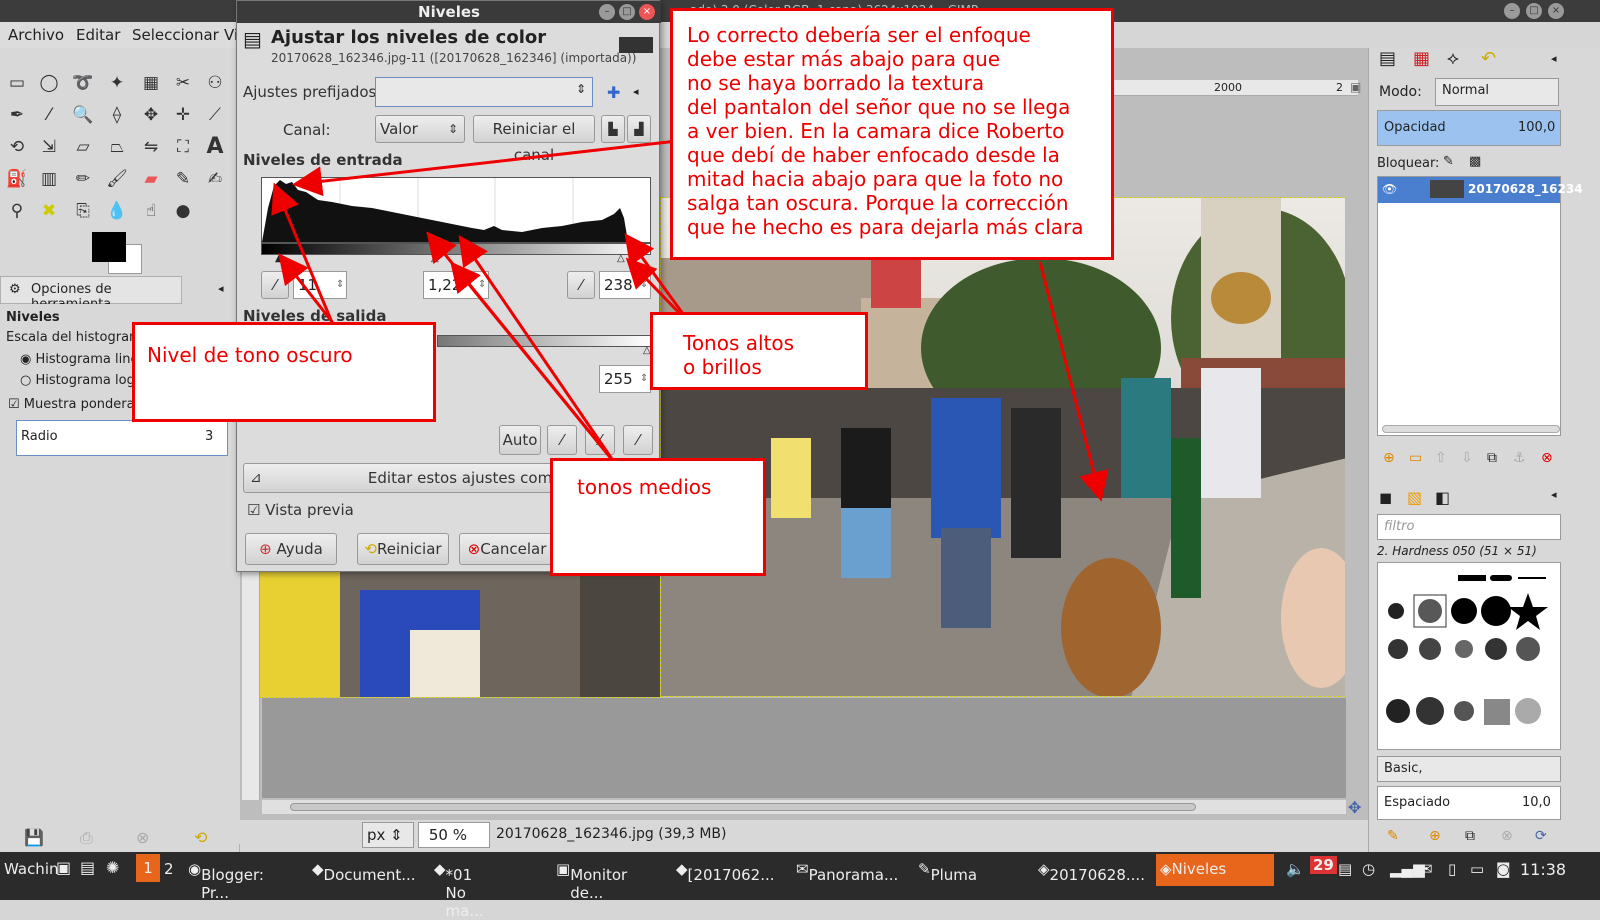  I want to click on filter-field: filtro, so click(1469, 527).